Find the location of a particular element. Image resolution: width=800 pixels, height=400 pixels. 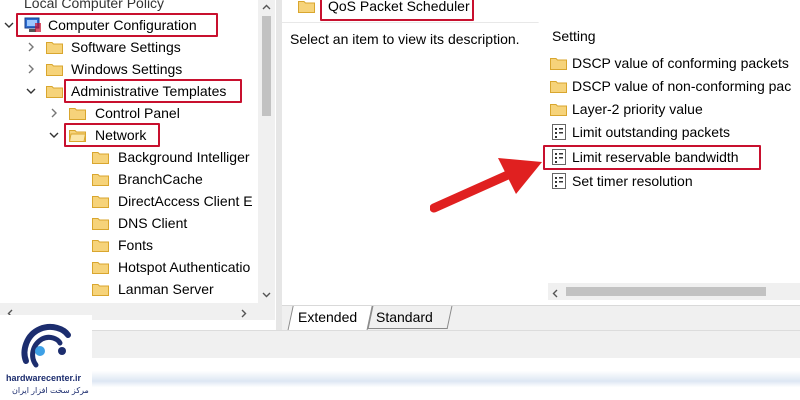

tree-item-lanman-server: Lanman Server is located at coordinates (129, 289).